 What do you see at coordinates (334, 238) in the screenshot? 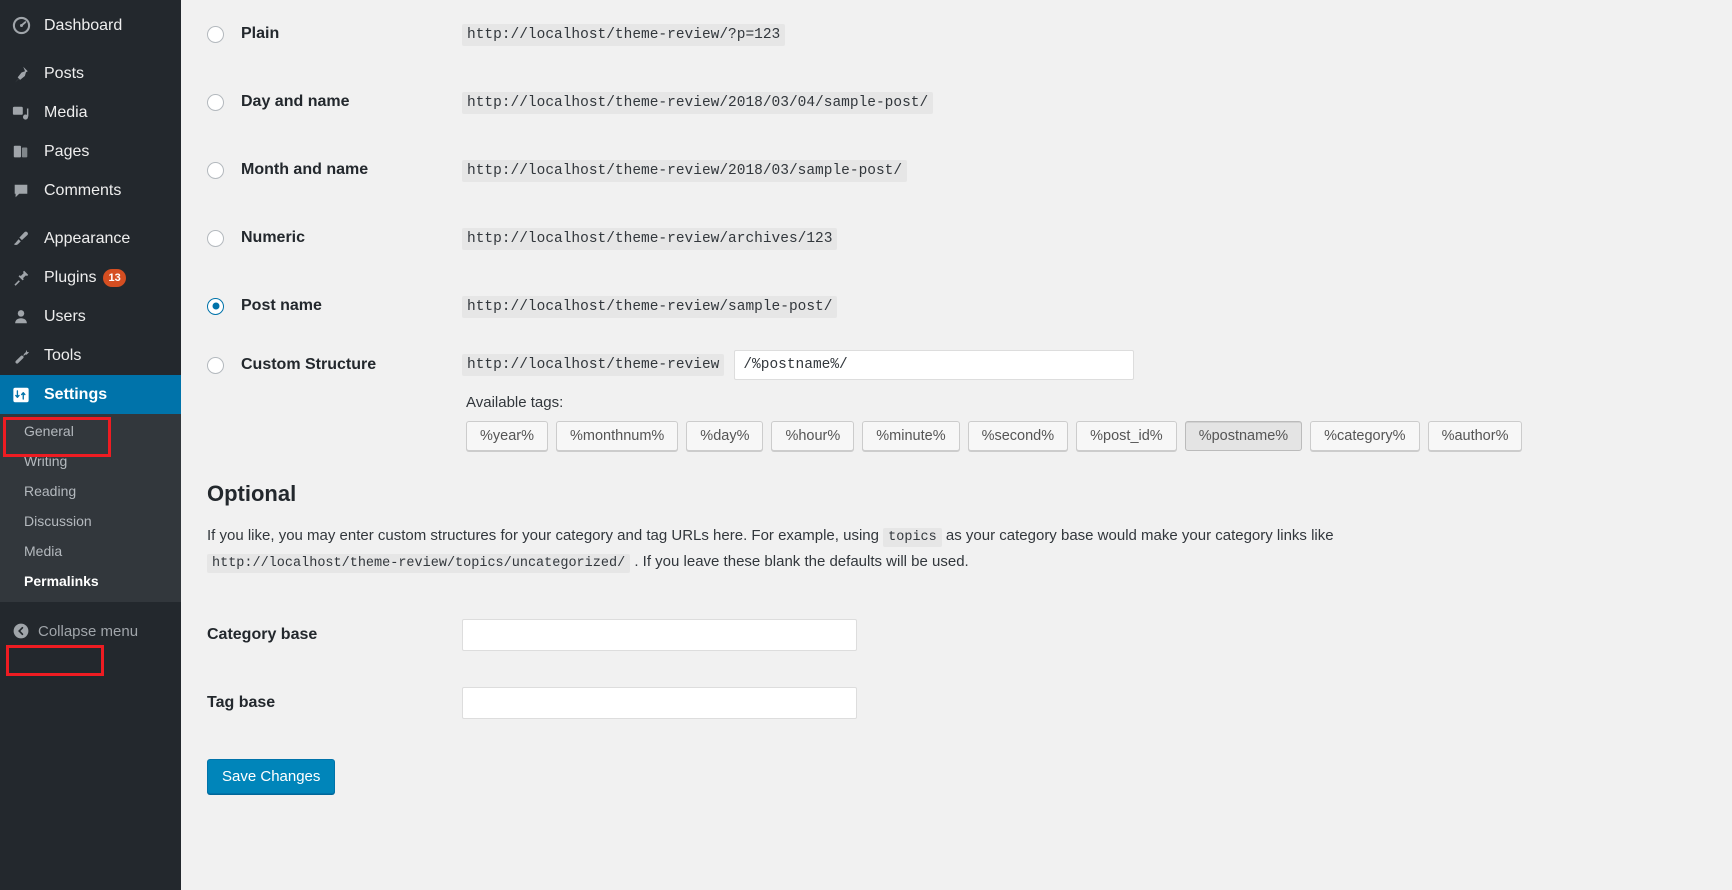
I see `radio-option-numeric: Numeric` at bounding box center [334, 238].